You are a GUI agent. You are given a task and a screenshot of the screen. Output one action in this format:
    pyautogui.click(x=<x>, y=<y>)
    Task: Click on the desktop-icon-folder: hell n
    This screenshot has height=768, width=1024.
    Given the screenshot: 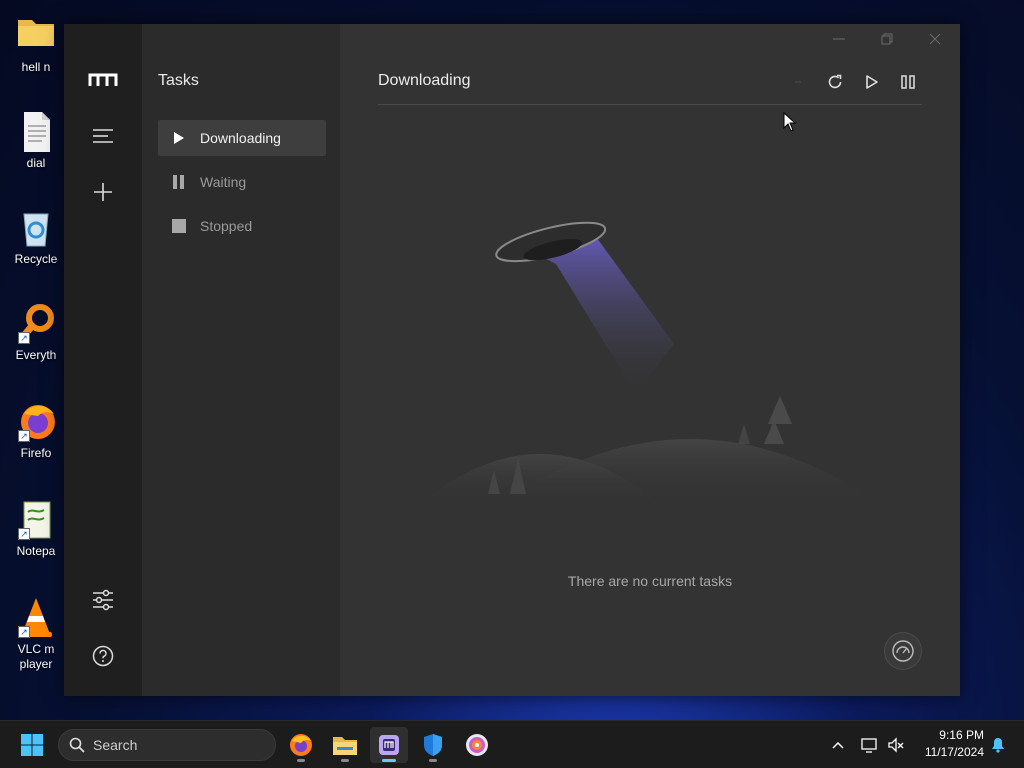 What is the action you would take?
    pyautogui.click(x=36, y=53)
    